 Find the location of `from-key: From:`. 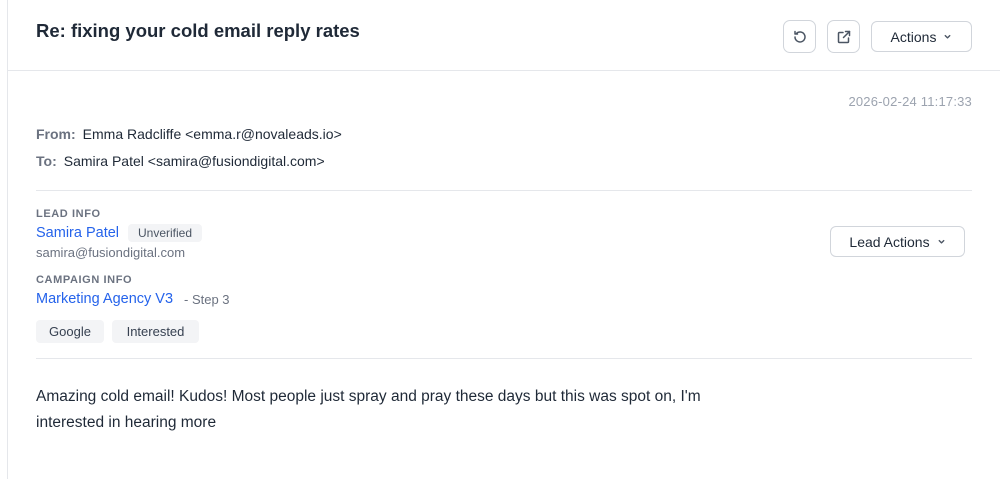

from-key: From: is located at coordinates (56, 134).